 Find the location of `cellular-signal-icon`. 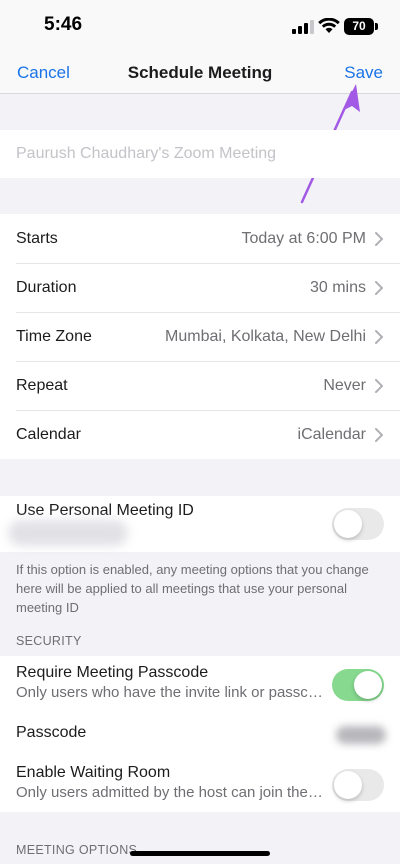

cellular-signal-icon is located at coordinates (303, 27).